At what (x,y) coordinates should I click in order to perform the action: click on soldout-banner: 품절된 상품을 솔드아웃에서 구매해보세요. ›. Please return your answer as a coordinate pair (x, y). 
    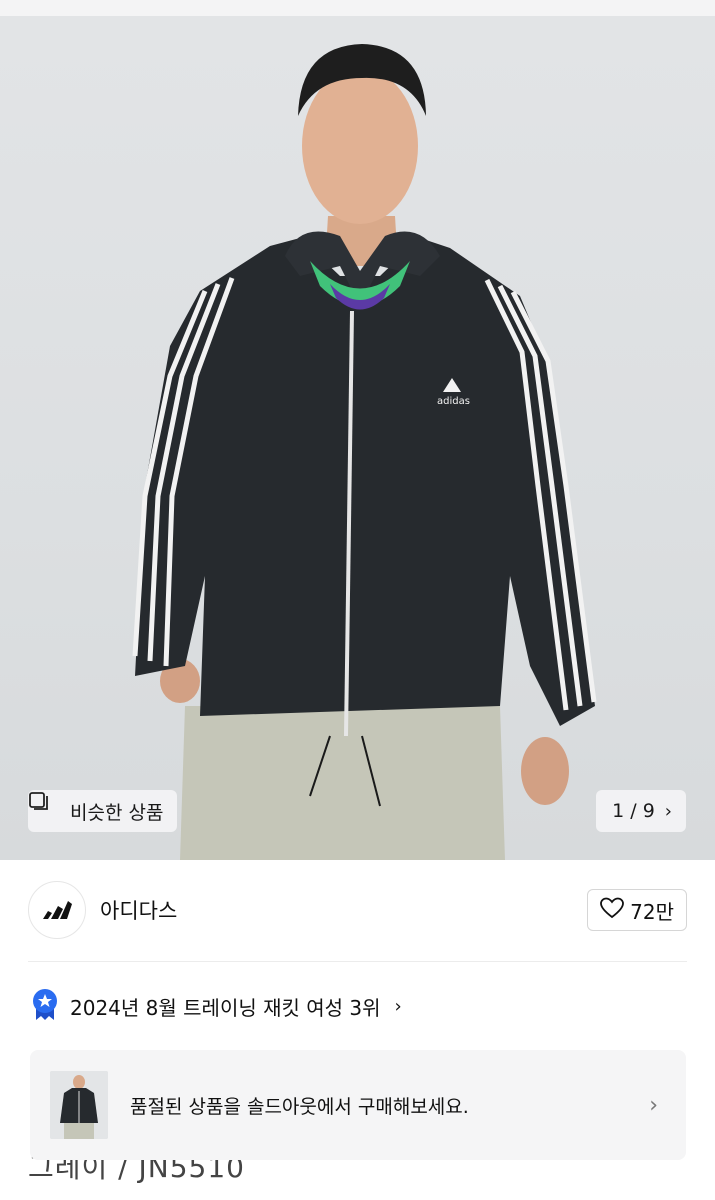
    Looking at the image, I should click on (358, 1105).